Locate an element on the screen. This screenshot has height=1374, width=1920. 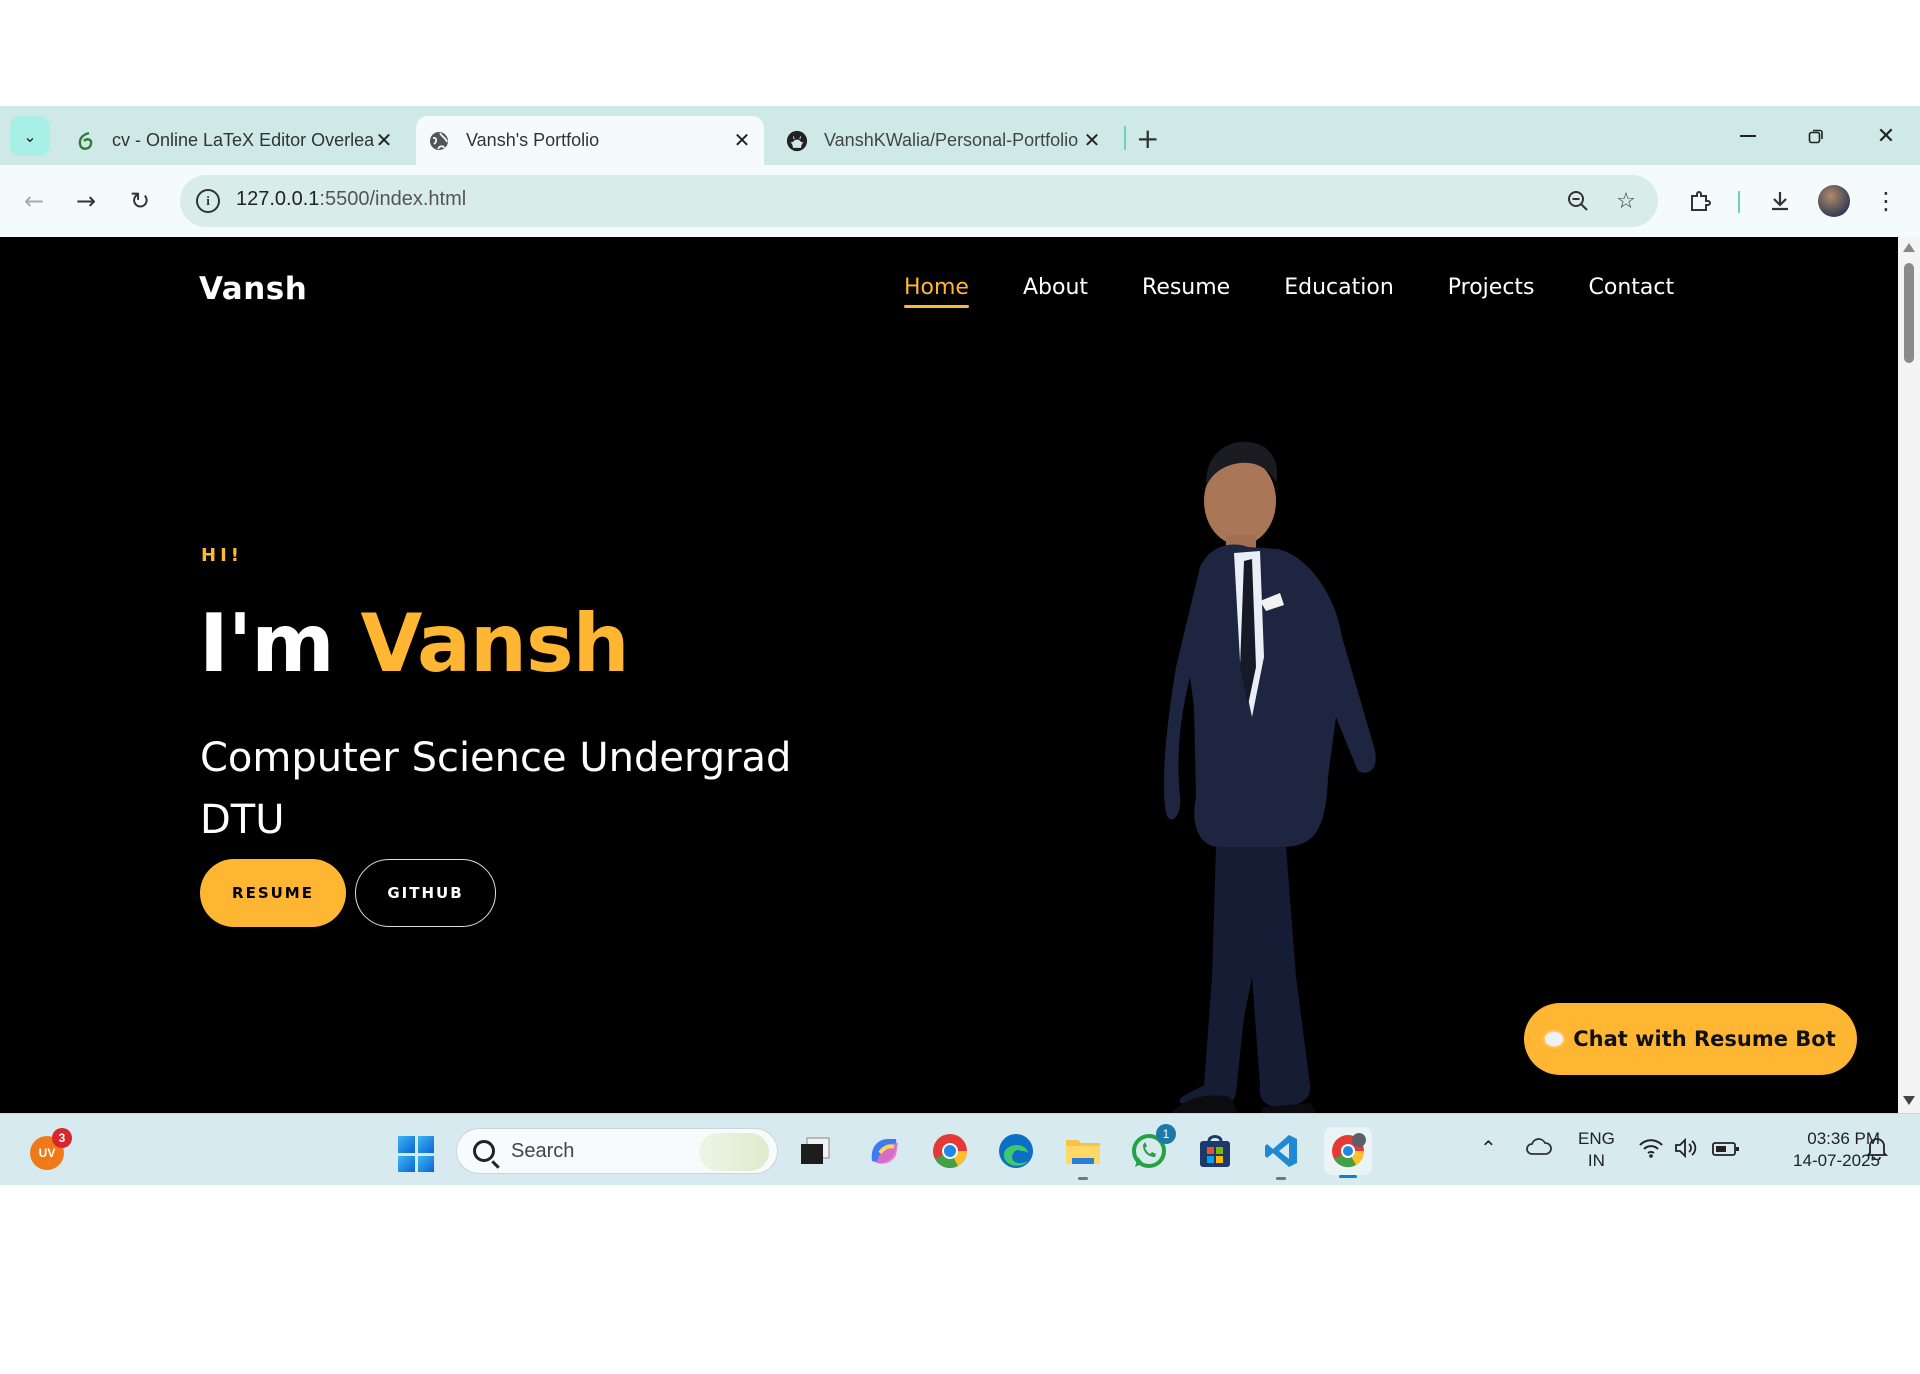
zoom-button is located at coordinates (1578, 201).